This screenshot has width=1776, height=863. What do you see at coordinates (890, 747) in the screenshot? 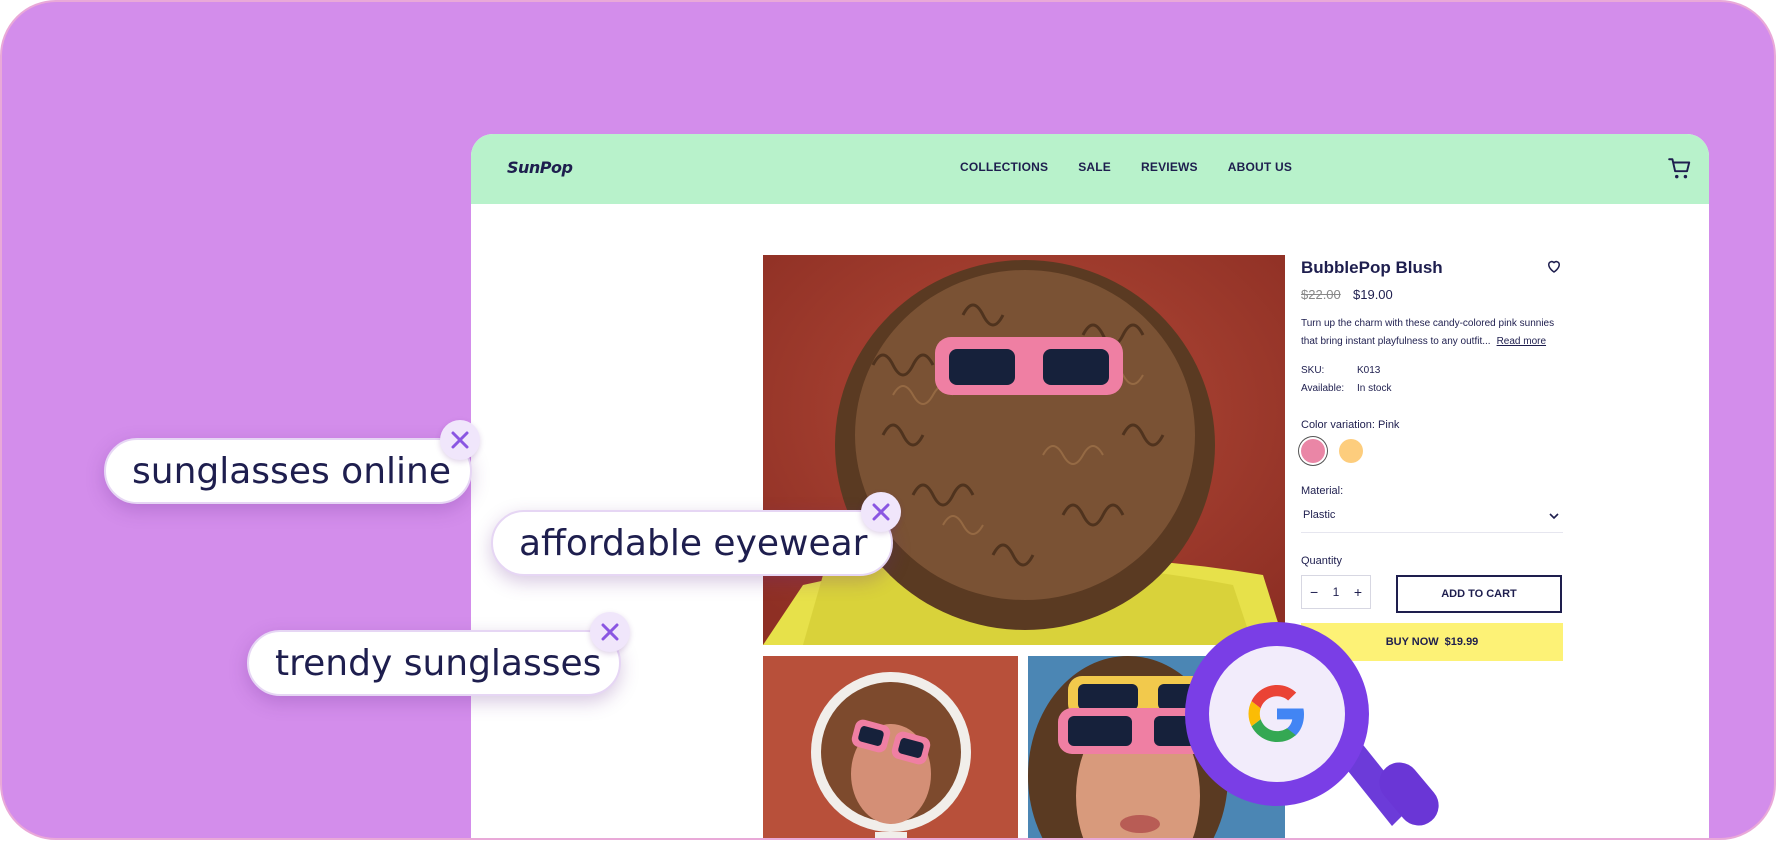
I see `product-thumbnail-mirror` at bounding box center [890, 747].